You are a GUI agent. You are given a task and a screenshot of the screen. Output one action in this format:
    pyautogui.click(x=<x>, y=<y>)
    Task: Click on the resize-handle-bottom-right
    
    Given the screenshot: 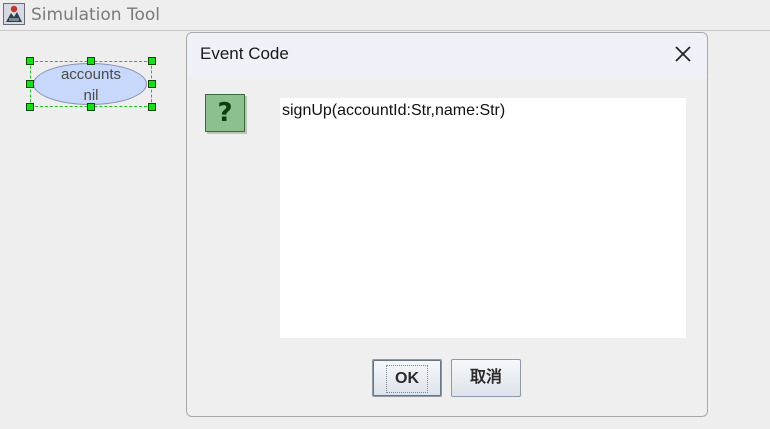 What is the action you would take?
    pyautogui.click(x=152, y=107)
    